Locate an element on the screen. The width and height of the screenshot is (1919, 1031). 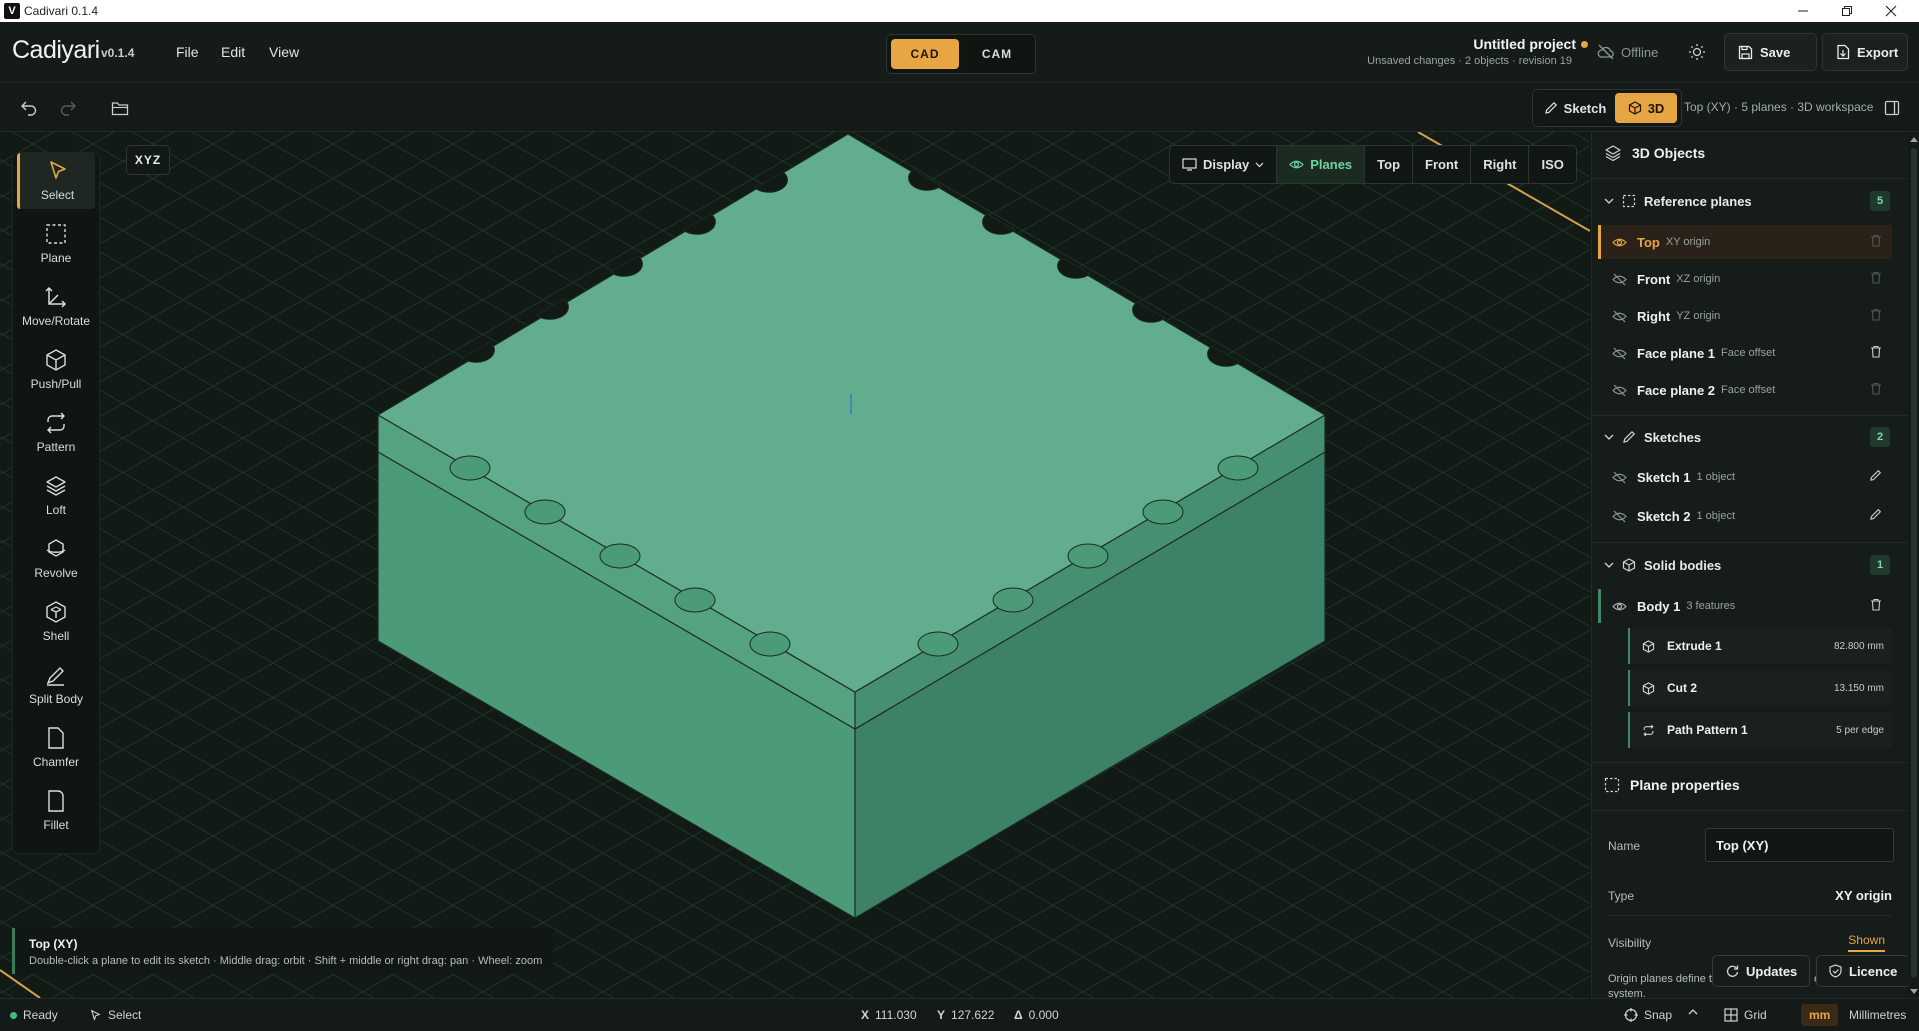
feature-name: Cut 2 is located at coordinates (1682, 688).